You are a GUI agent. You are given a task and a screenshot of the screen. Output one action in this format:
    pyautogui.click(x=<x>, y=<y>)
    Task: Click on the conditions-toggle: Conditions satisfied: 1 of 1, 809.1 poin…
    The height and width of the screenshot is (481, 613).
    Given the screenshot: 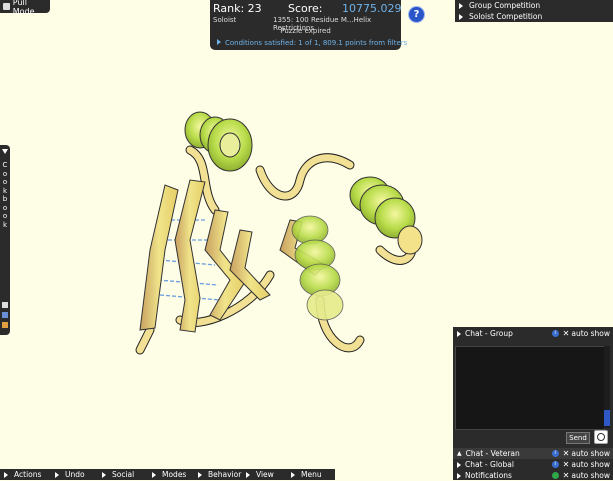 What is the action you would take?
    pyautogui.click(x=312, y=43)
    